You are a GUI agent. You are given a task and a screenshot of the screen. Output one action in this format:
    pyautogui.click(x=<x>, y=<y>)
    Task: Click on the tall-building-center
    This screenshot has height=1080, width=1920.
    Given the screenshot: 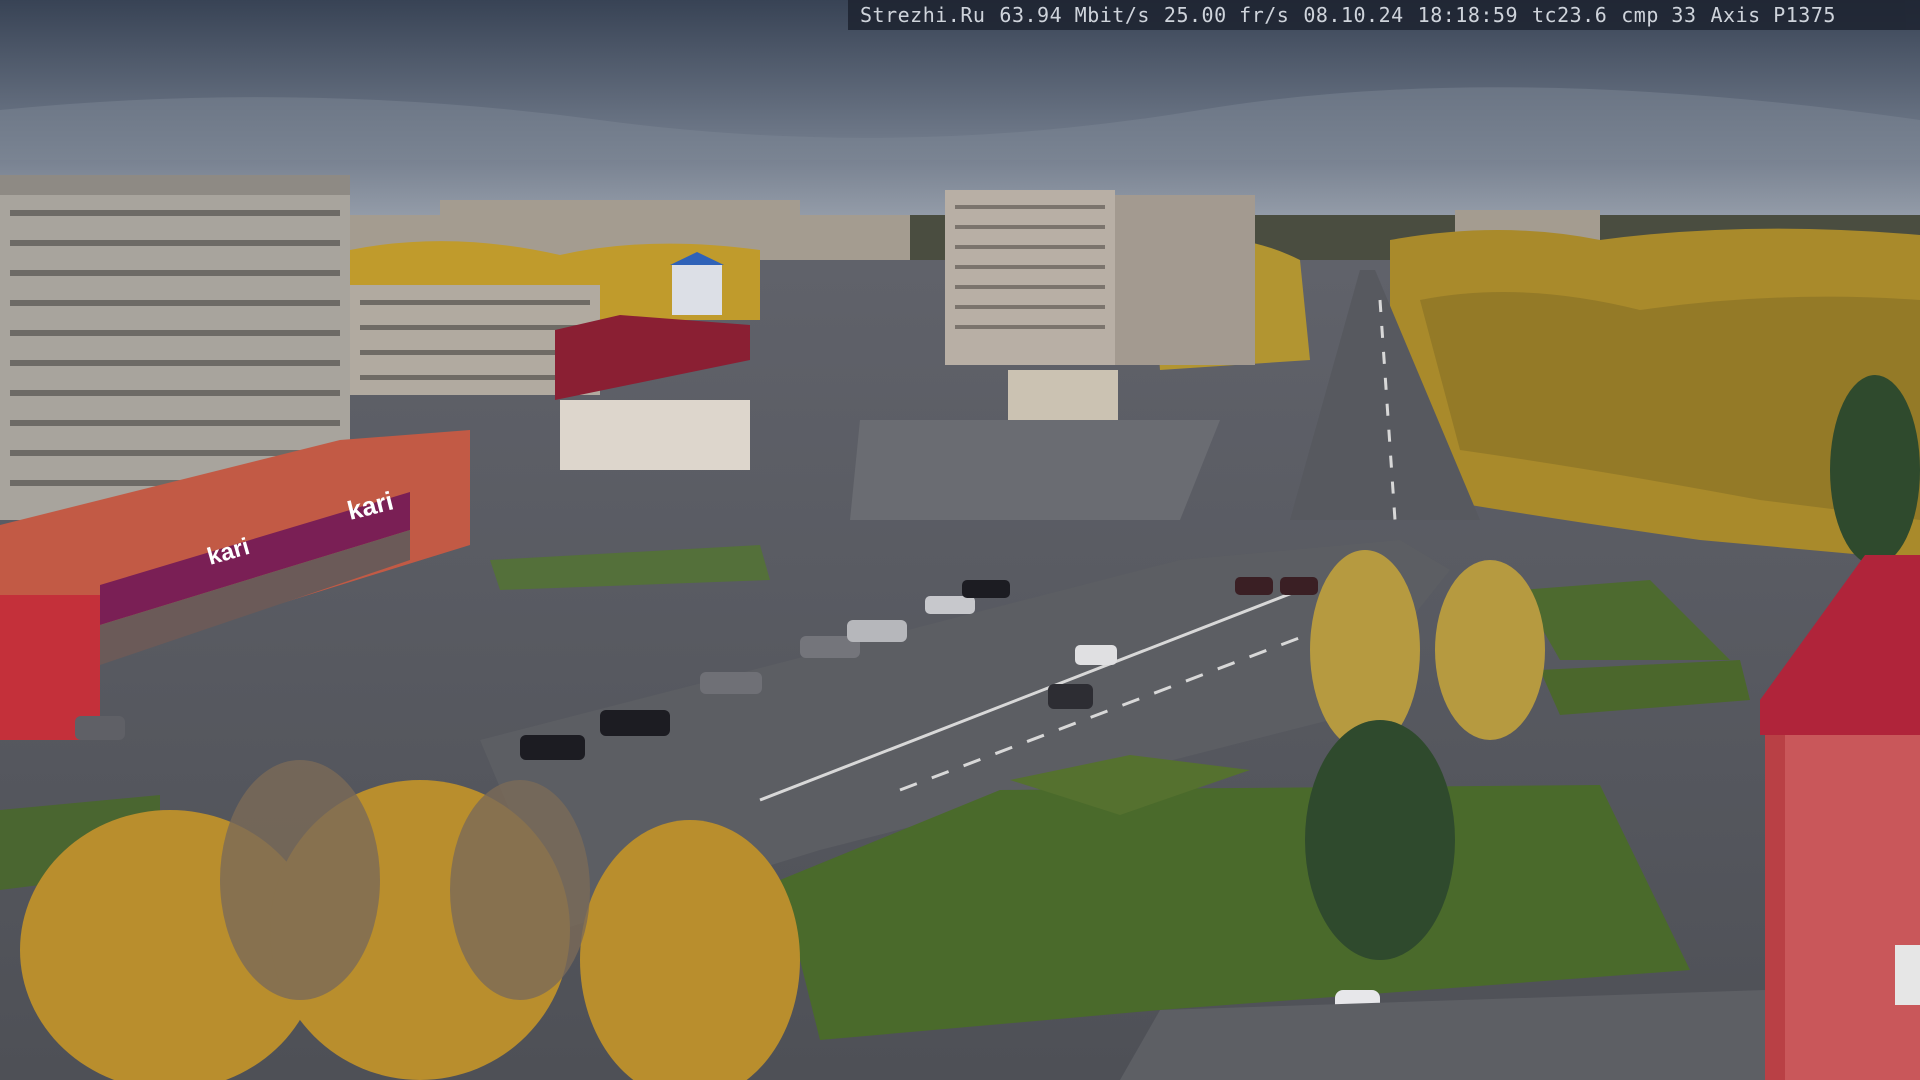 What is the action you would take?
    pyautogui.click(x=1100, y=277)
    